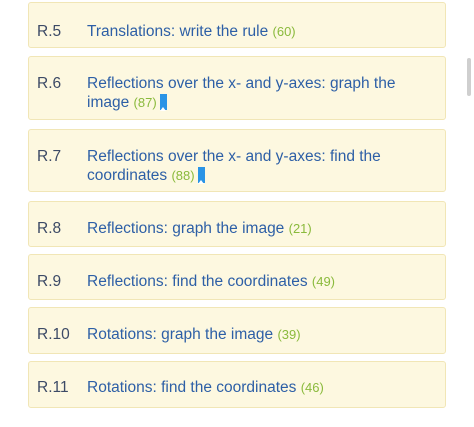 The width and height of the screenshot is (474, 427). What do you see at coordinates (49, 228) in the screenshot?
I see `skill-code: R.8` at bounding box center [49, 228].